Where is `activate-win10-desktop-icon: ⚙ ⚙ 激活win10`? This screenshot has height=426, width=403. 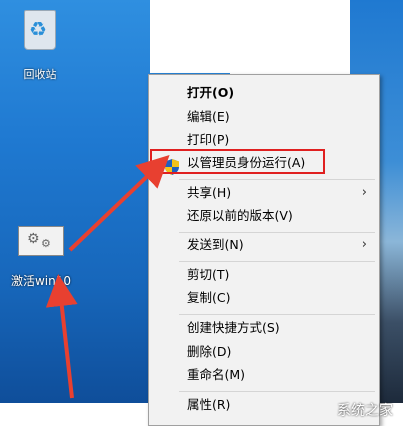
activate-win10-desktop-icon: ⚙ ⚙ 激活win10 is located at coordinates (41, 257).